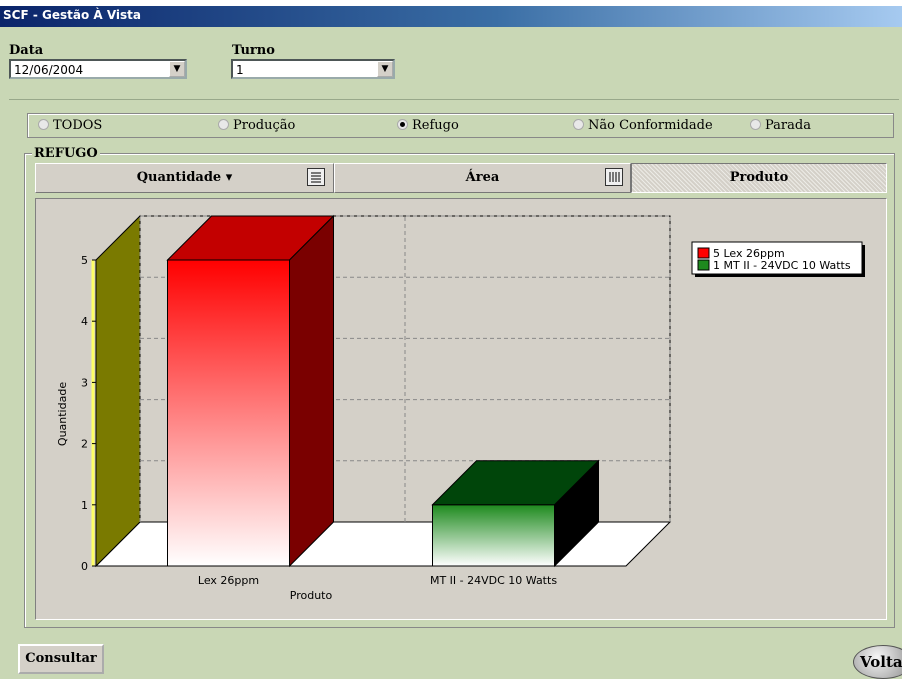 The width and height of the screenshot is (902, 679). I want to click on date-value: 12/06/2004, so click(49, 70).